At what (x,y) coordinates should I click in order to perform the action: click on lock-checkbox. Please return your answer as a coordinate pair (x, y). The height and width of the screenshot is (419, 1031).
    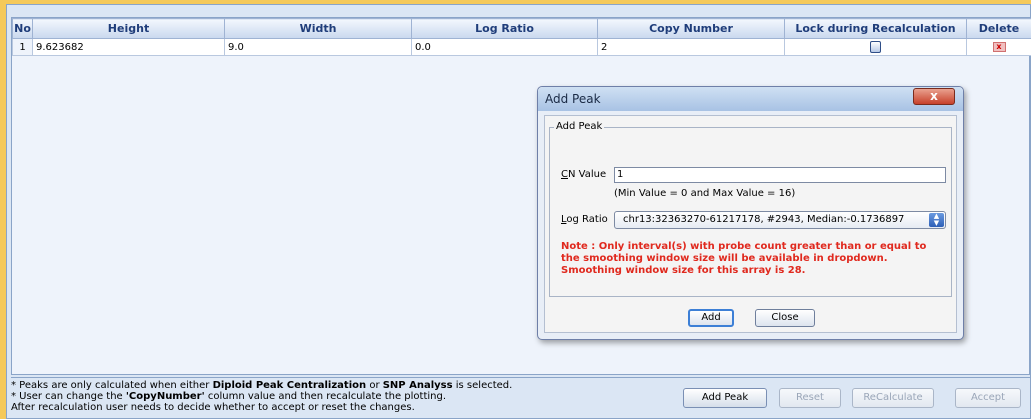
    Looking at the image, I should click on (875, 47).